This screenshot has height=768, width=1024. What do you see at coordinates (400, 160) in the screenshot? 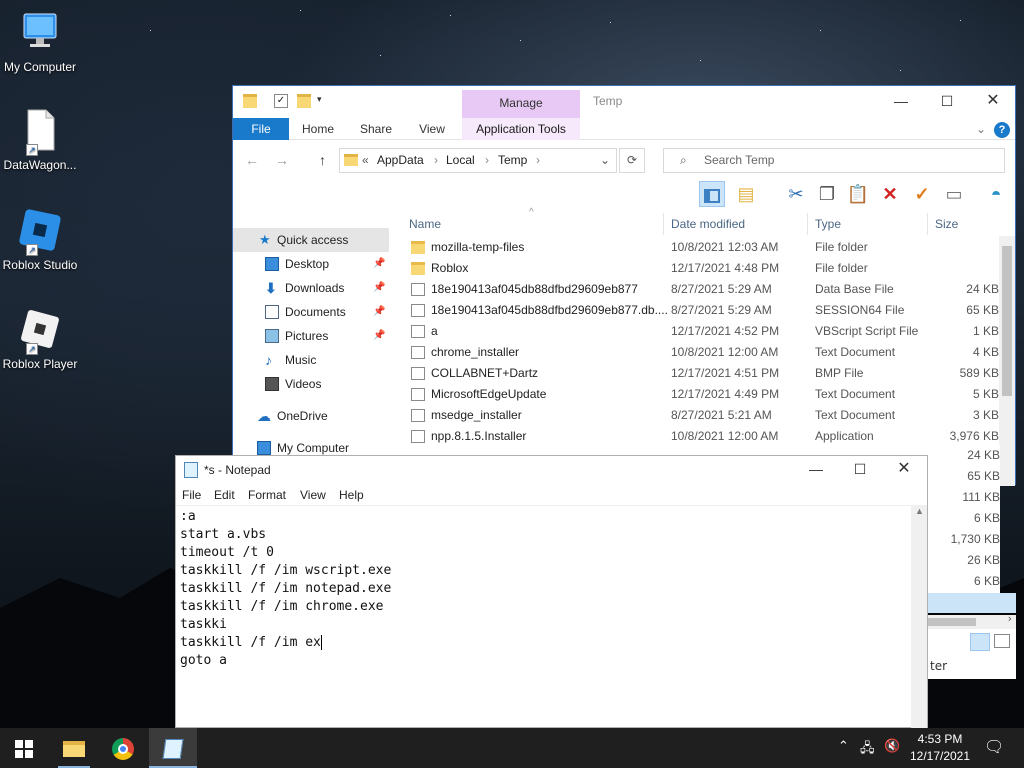
I see `breadcrumb-appdata: AppData` at bounding box center [400, 160].